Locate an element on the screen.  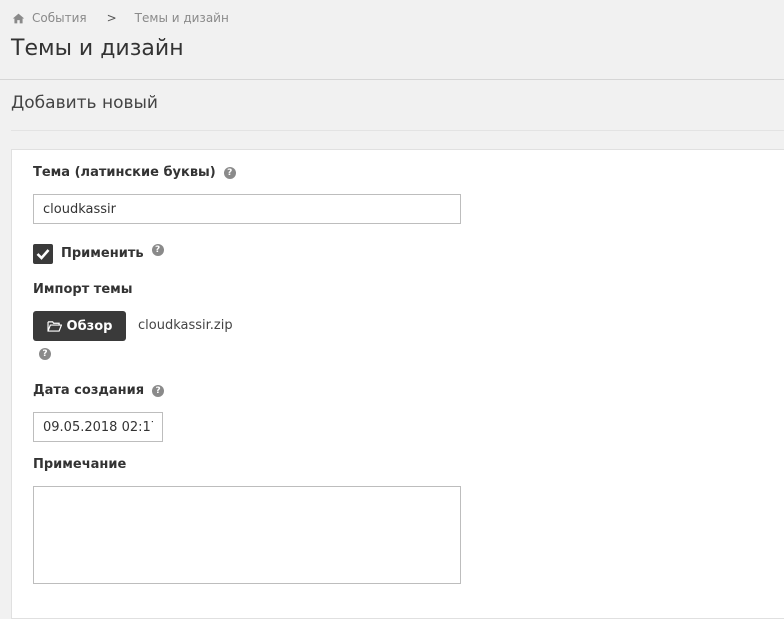
import-label-text: Импорт темы is located at coordinates (83, 289).